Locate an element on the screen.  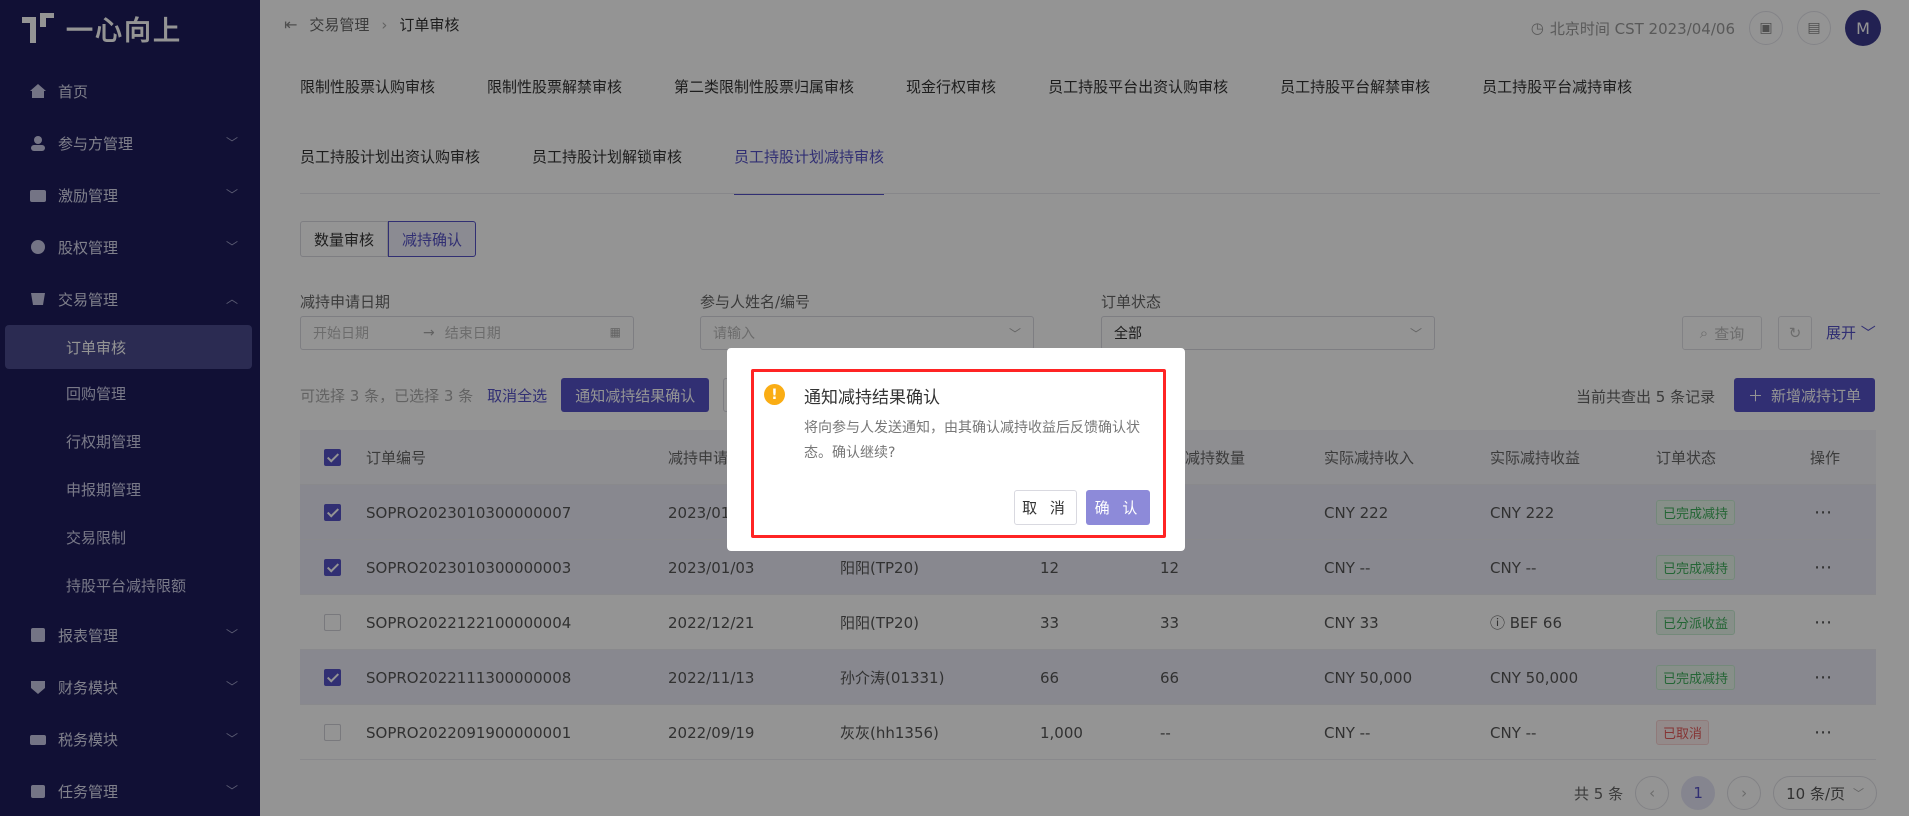
warning-icon: ! is located at coordinates (774, 394).